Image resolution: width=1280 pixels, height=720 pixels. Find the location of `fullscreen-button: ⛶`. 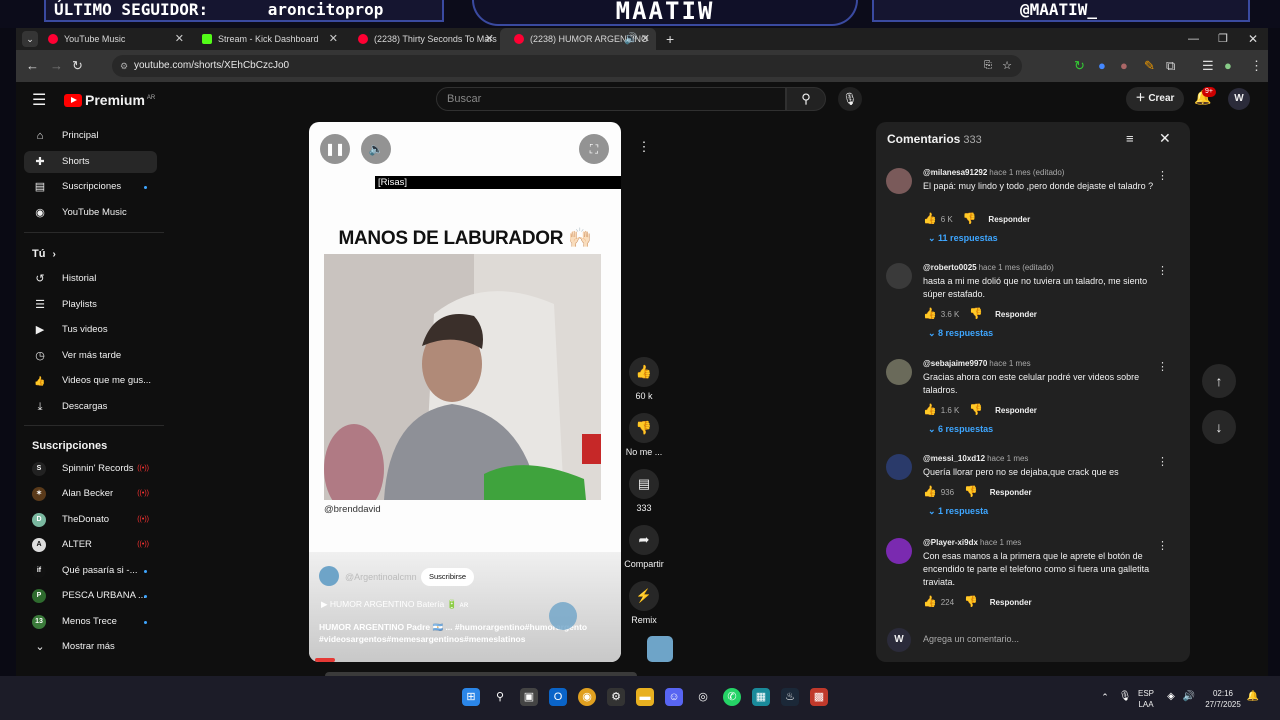

fullscreen-button: ⛶ is located at coordinates (594, 149).